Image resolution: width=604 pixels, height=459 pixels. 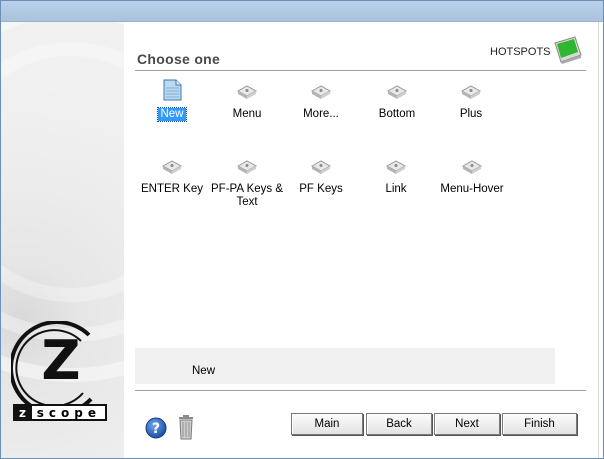 I want to click on header-divider, so click(x=360, y=70).